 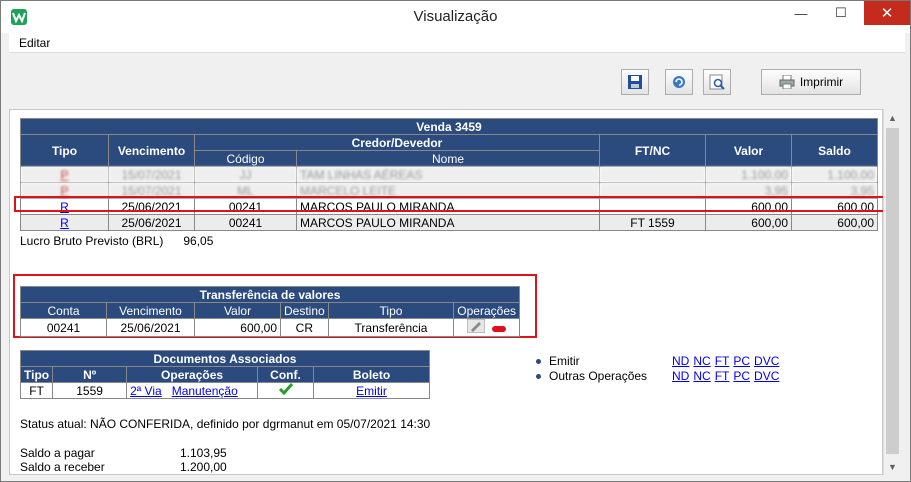 What do you see at coordinates (270, 294) in the screenshot?
I see `transferencia-title: Transferência de valores` at bounding box center [270, 294].